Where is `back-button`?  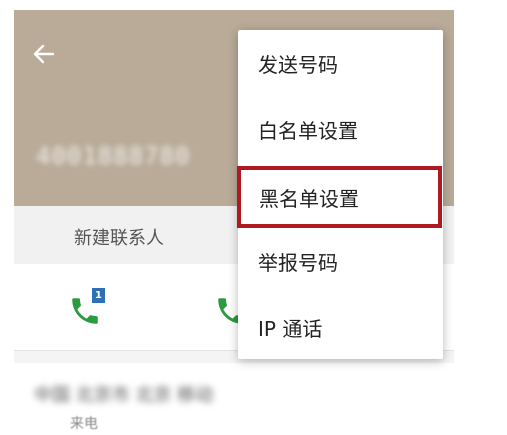
back-button is located at coordinates (44, 54).